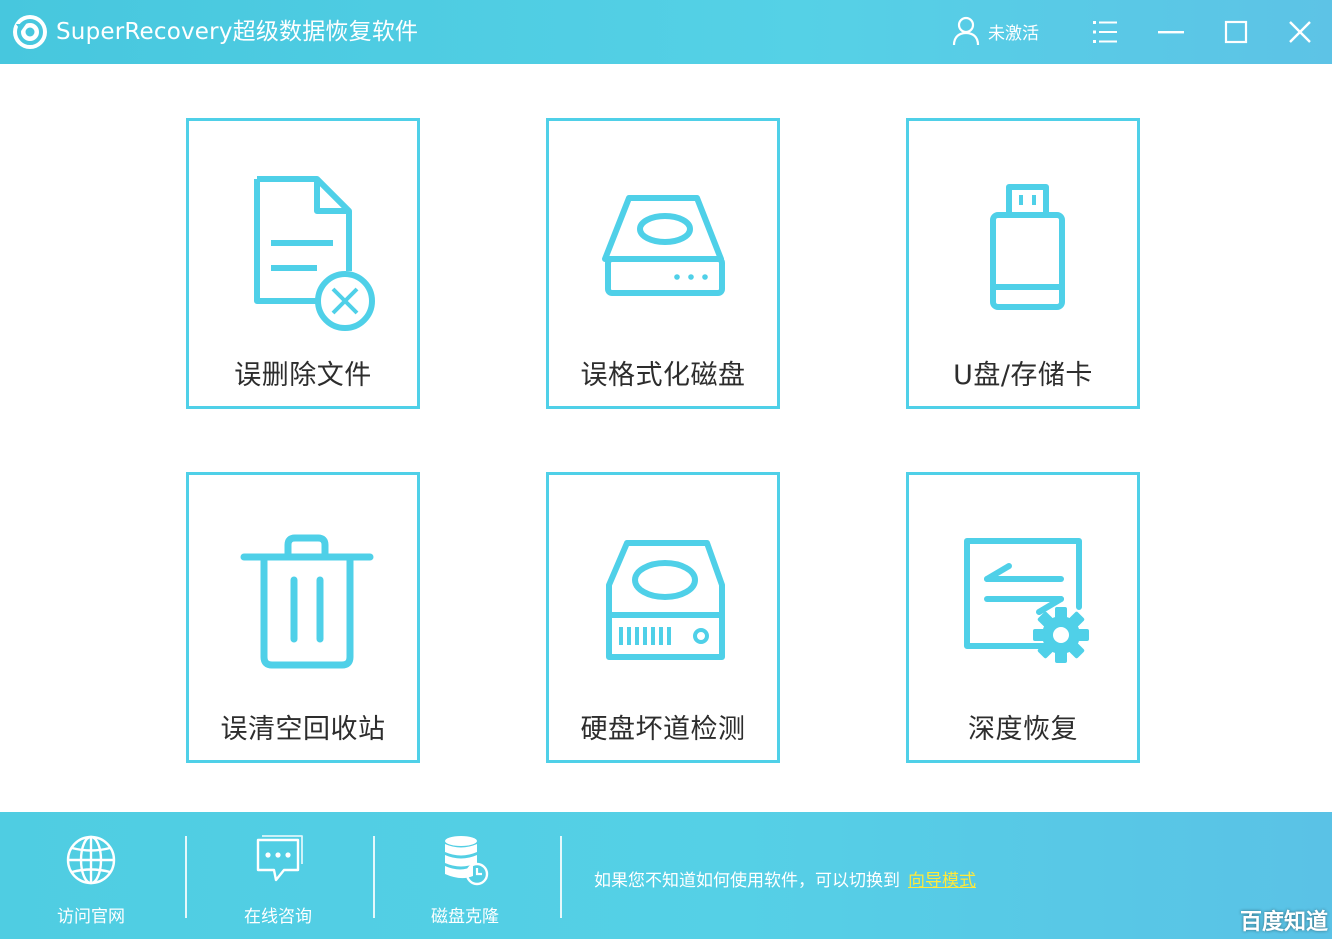 The image size is (1332, 939). Describe the element at coordinates (307, 601) in the screenshot. I see `trash-bin-icon` at that location.